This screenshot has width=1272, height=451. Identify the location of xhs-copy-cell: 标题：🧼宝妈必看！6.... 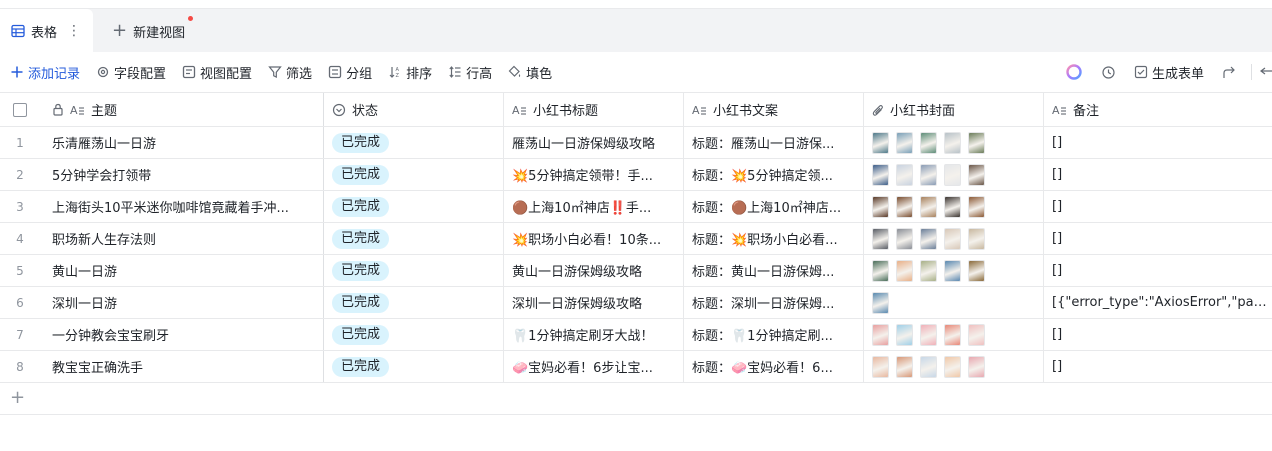
(774, 366).